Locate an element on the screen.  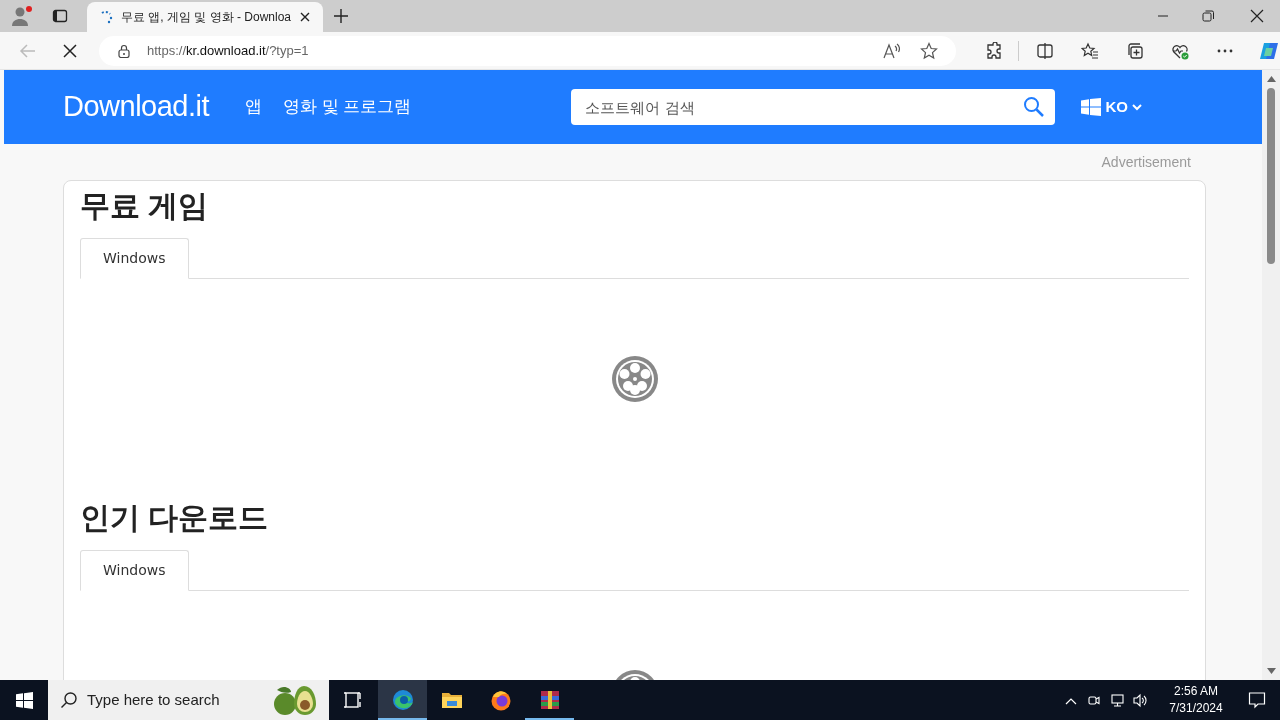
profile-icon is located at coordinates (22, 16).